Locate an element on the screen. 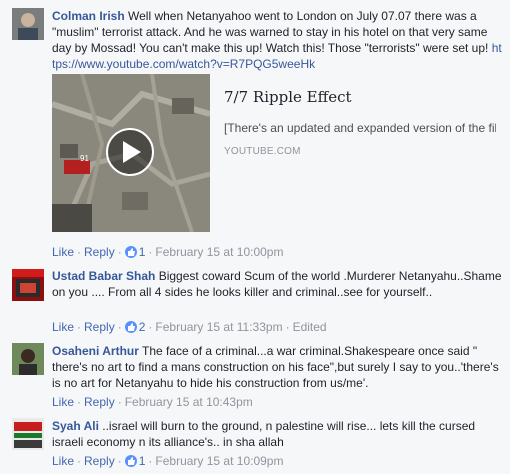 The height and width of the screenshot is (474, 510). video-thumbnail: 91 is located at coordinates (131, 153).